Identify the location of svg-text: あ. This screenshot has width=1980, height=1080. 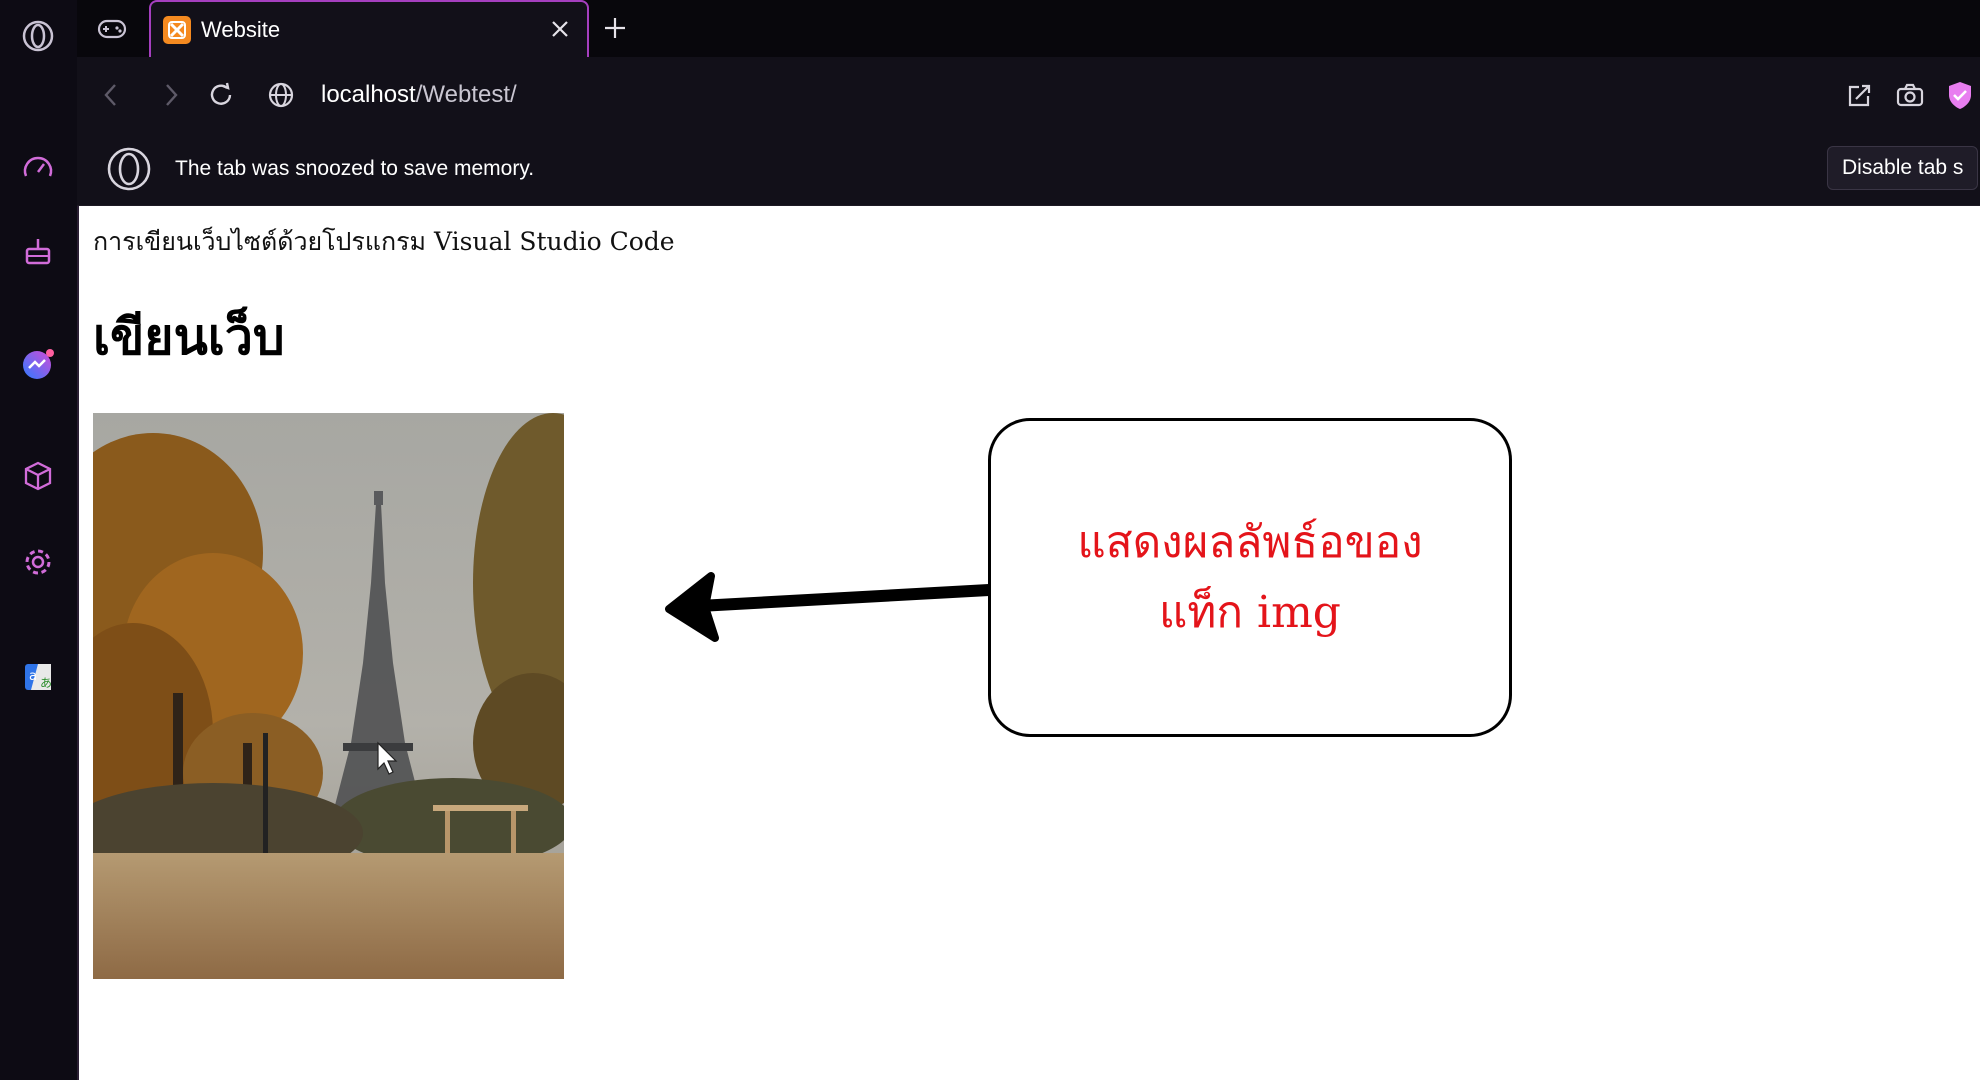
(46, 683).